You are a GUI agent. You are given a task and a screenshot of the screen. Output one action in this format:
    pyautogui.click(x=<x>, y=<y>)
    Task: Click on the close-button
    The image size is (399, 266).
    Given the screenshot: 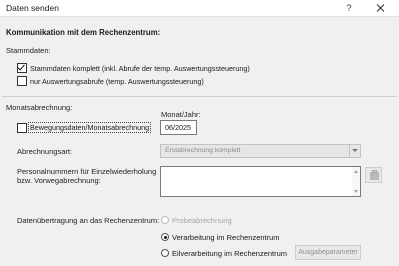 What is the action you would take?
    pyautogui.click(x=381, y=8)
    